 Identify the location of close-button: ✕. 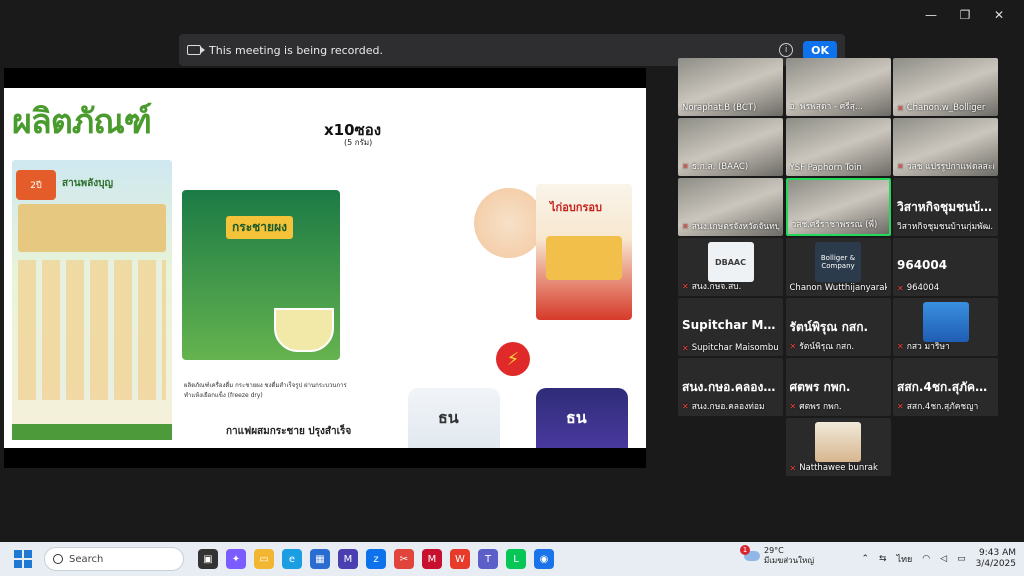
(999, 15).